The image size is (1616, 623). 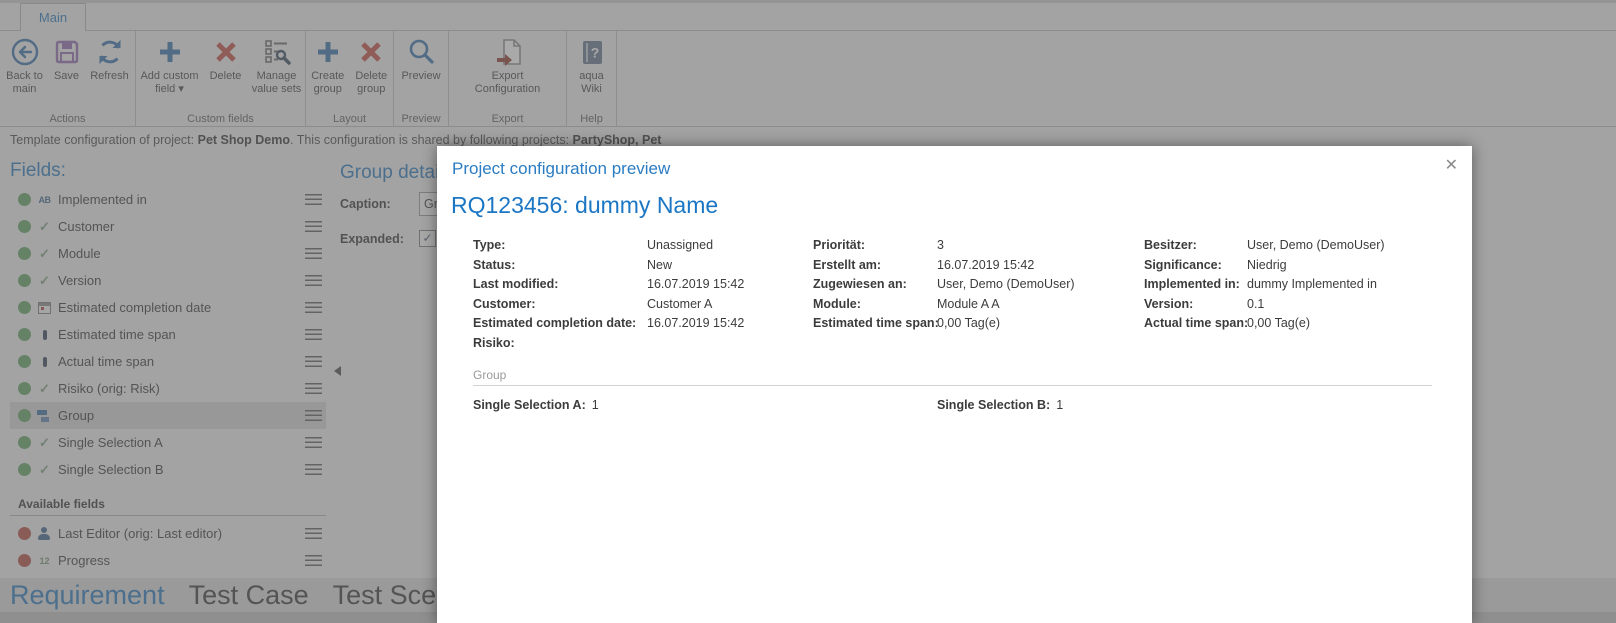 I want to click on close-icon: ✕, so click(x=1451, y=165).